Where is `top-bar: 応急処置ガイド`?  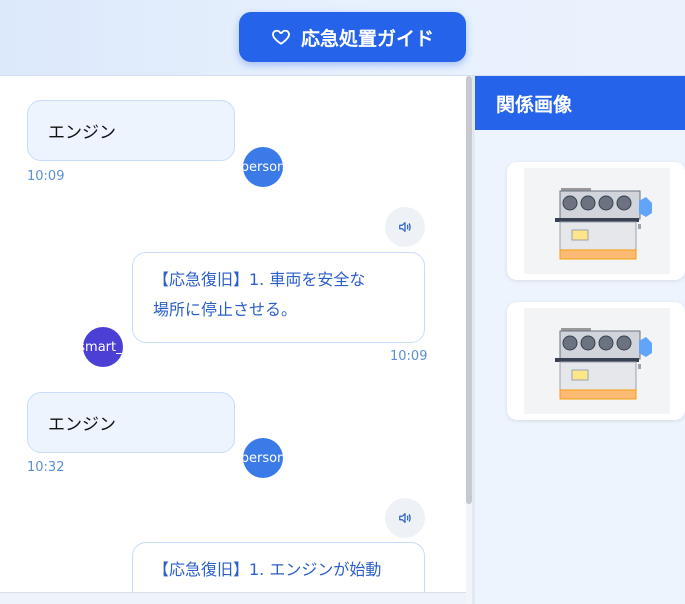
top-bar: 応急処置ガイド is located at coordinates (342, 38).